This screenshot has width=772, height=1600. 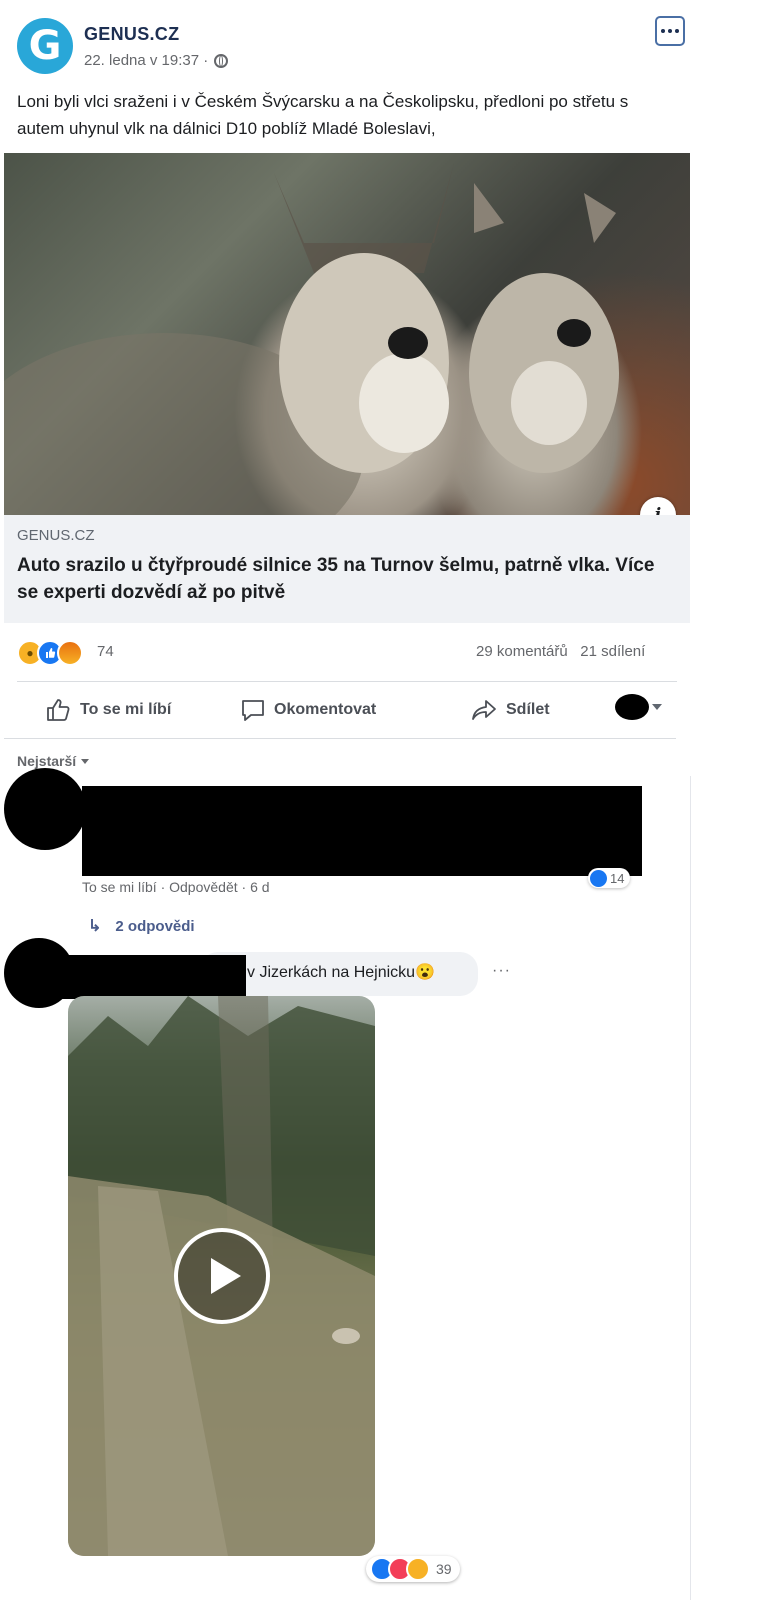 What do you see at coordinates (528, 709) in the screenshot?
I see `share-label: Sdílet` at bounding box center [528, 709].